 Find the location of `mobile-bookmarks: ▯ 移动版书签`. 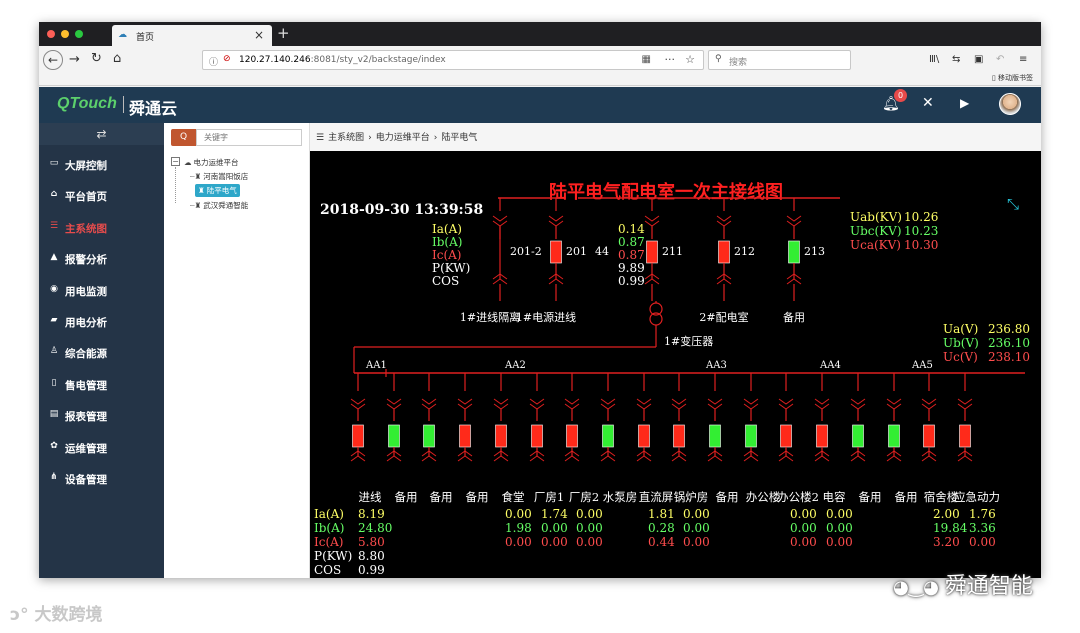

mobile-bookmarks: ▯ 移动版书签 is located at coordinates (1012, 78).